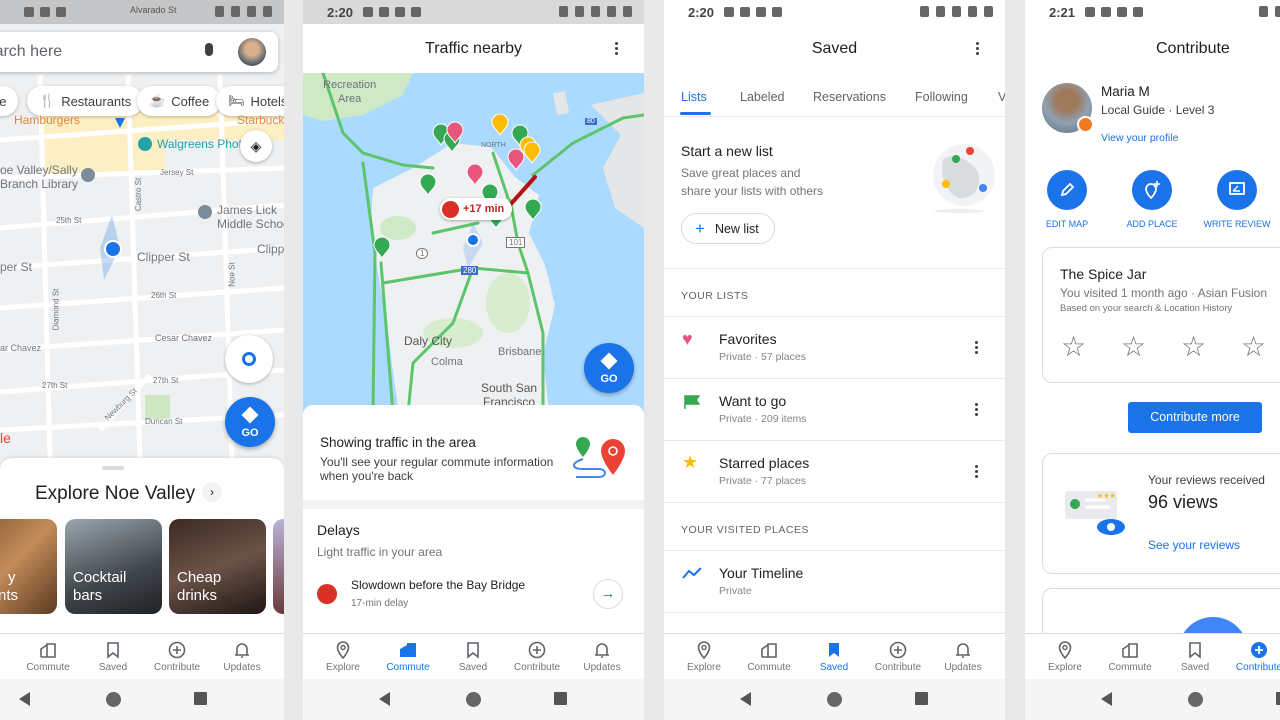 This screenshot has width=1280, height=720. What do you see at coordinates (47, 120) in the screenshot?
I see `map-label: Hamburgers` at bounding box center [47, 120].